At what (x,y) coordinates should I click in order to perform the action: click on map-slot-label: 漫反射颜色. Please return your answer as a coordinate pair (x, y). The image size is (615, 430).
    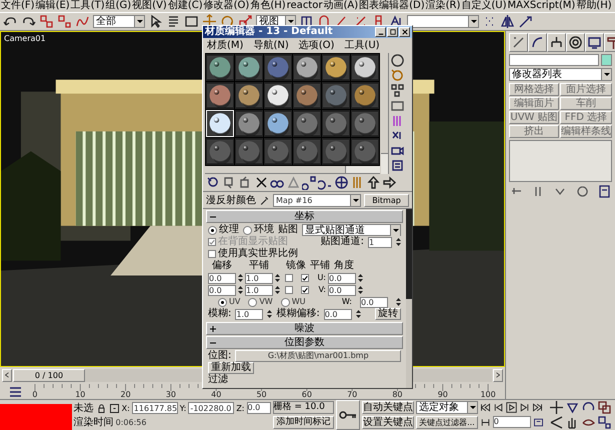
    Looking at the image, I should click on (231, 200).